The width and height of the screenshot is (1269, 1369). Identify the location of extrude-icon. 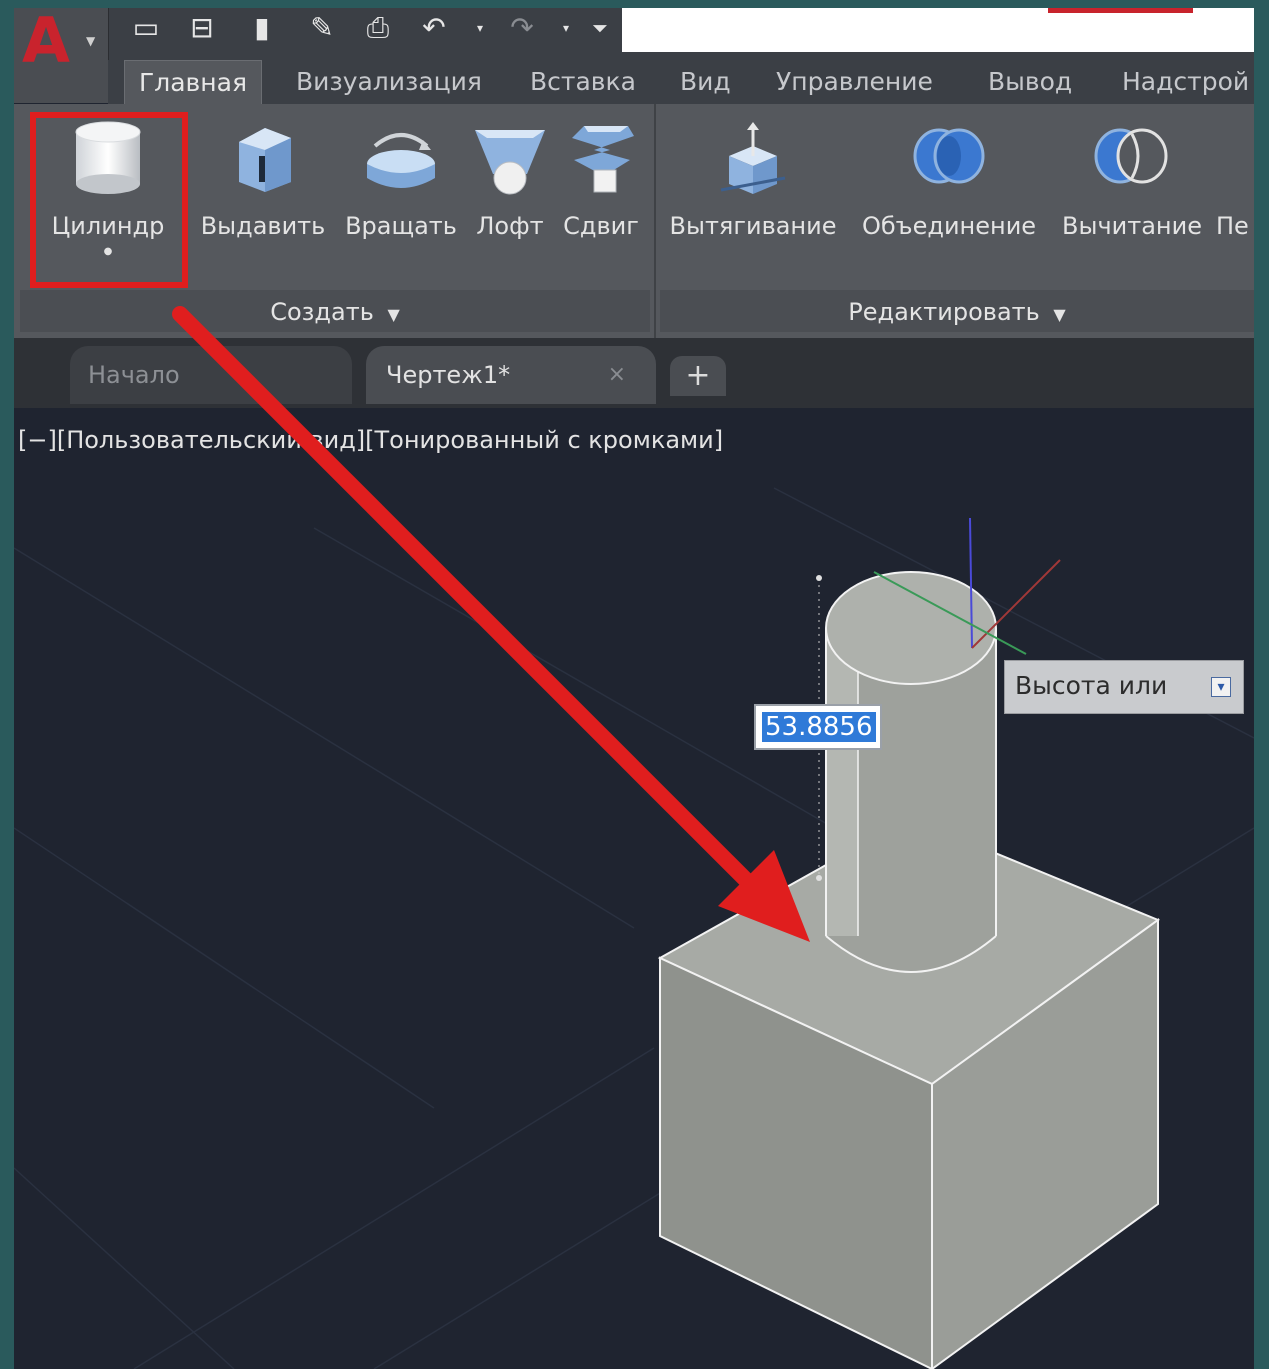
(265, 160).